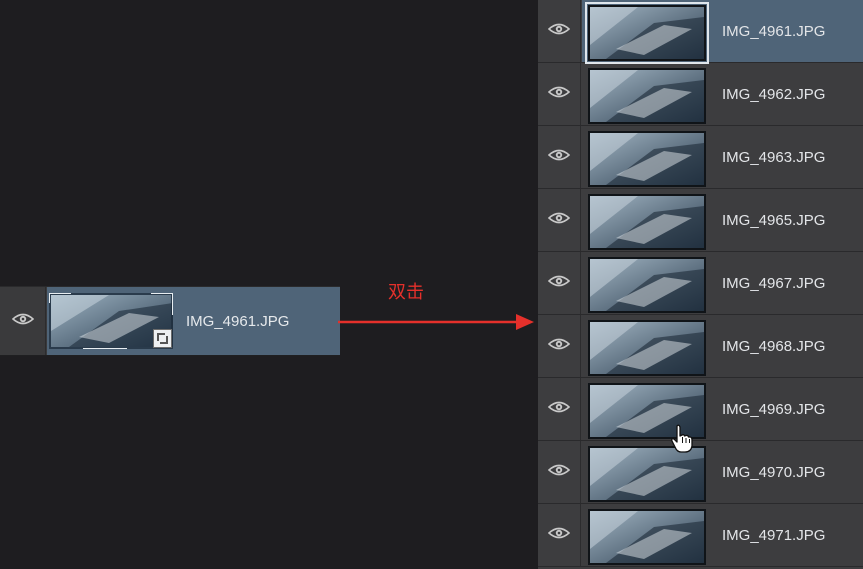 This screenshot has width=863, height=569. What do you see at coordinates (162, 338) in the screenshot?
I see `smart-object-badge-icon` at bounding box center [162, 338].